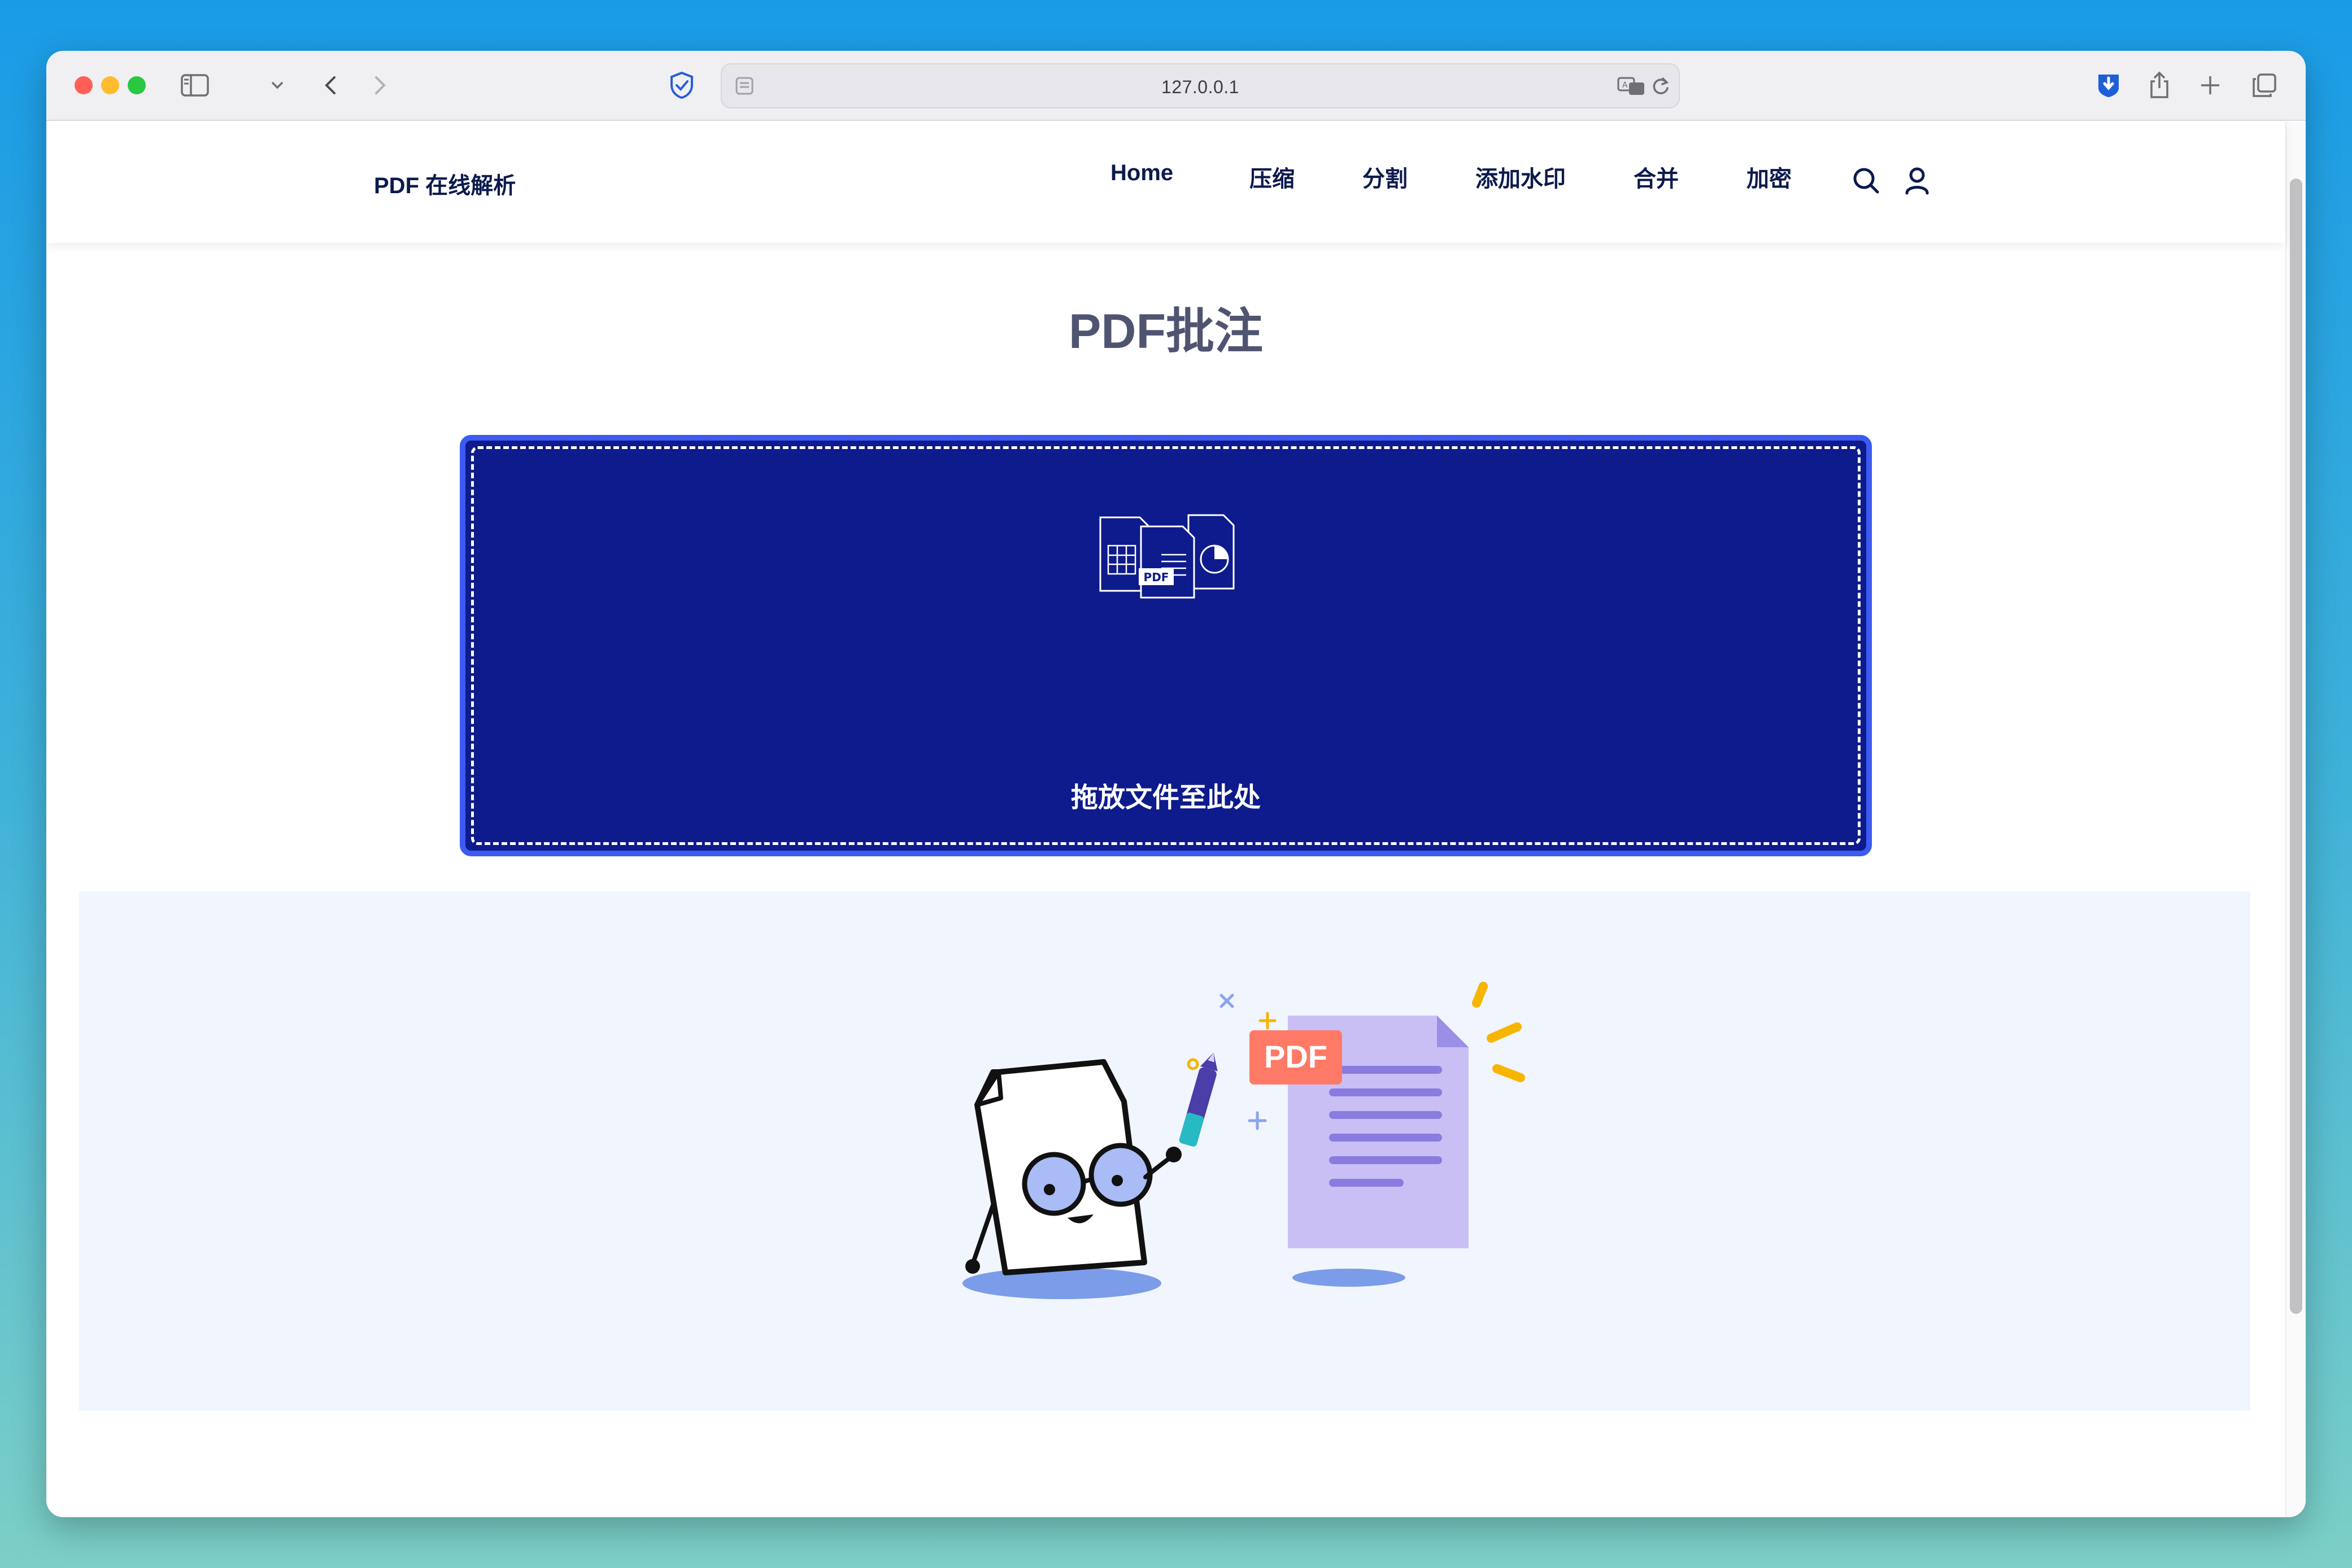  I want to click on nav-merge: 合并, so click(1657, 176).